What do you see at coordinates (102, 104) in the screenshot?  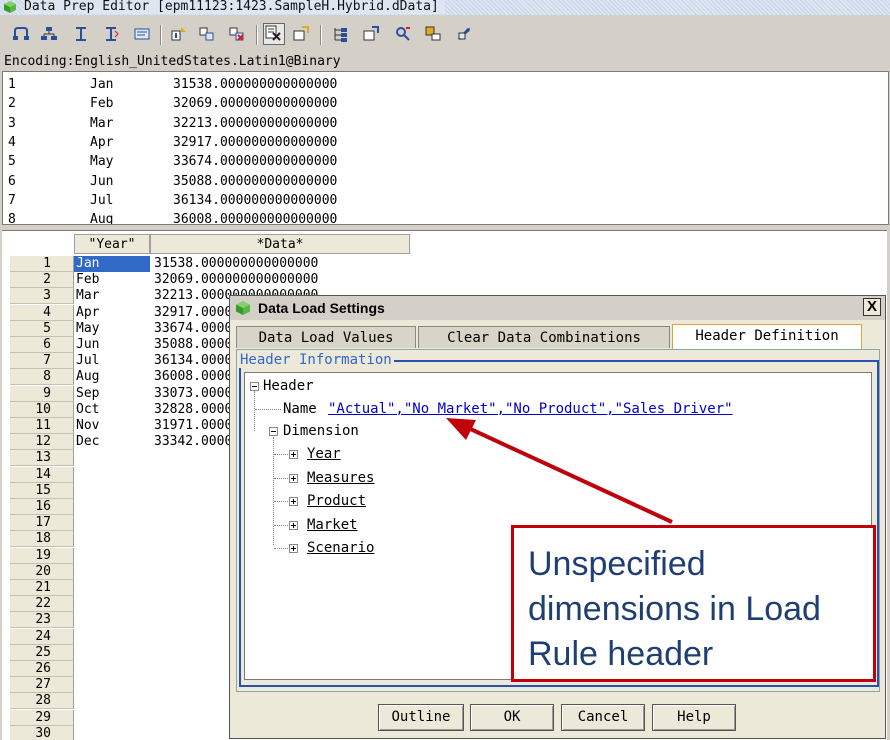 I see `raw-data-month: Feb` at bounding box center [102, 104].